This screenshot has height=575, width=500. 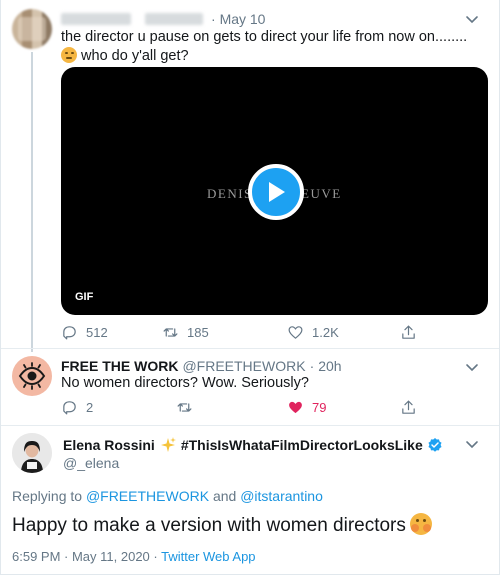 What do you see at coordinates (91, 463) in the screenshot?
I see `user-handle: @_elena` at bounding box center [91, 463].